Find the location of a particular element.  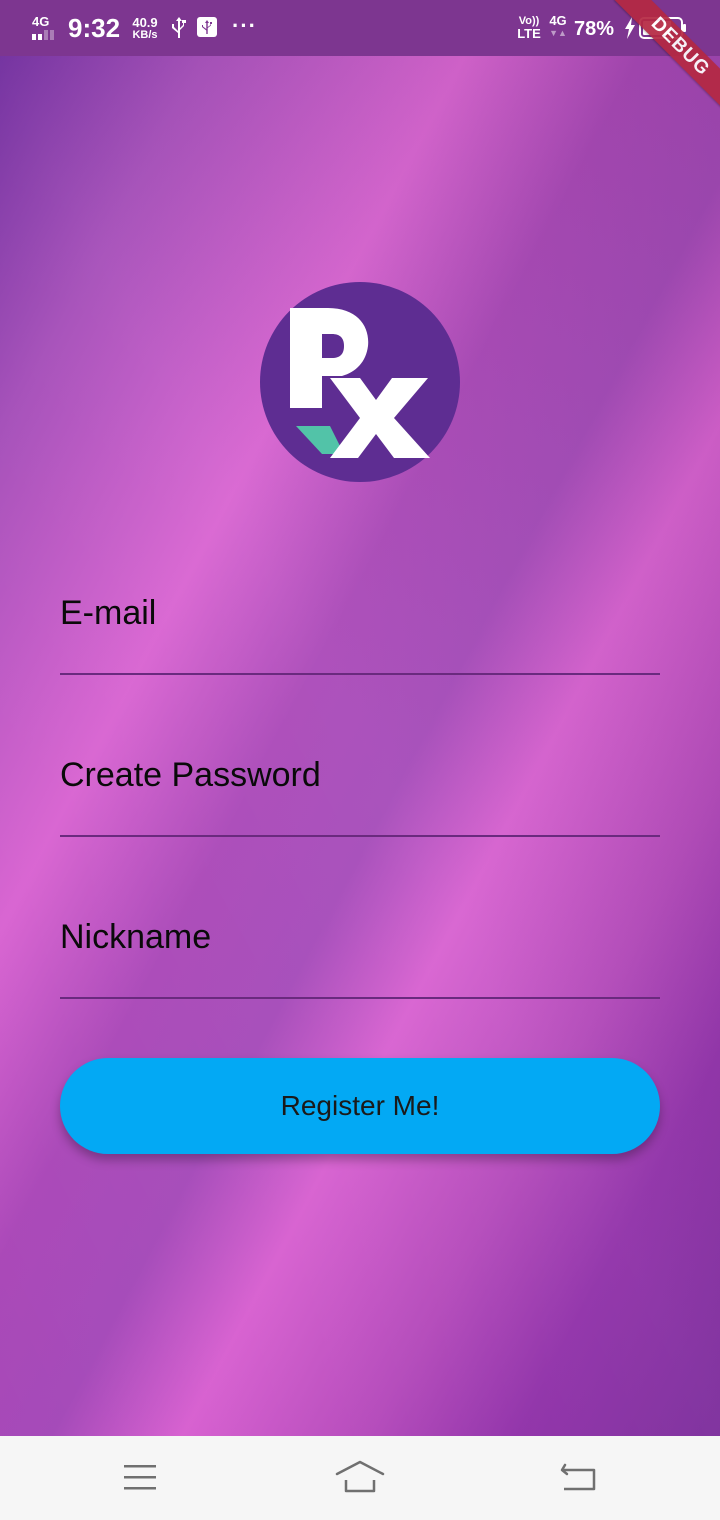

back-button is located at coordinates (579, 1477).